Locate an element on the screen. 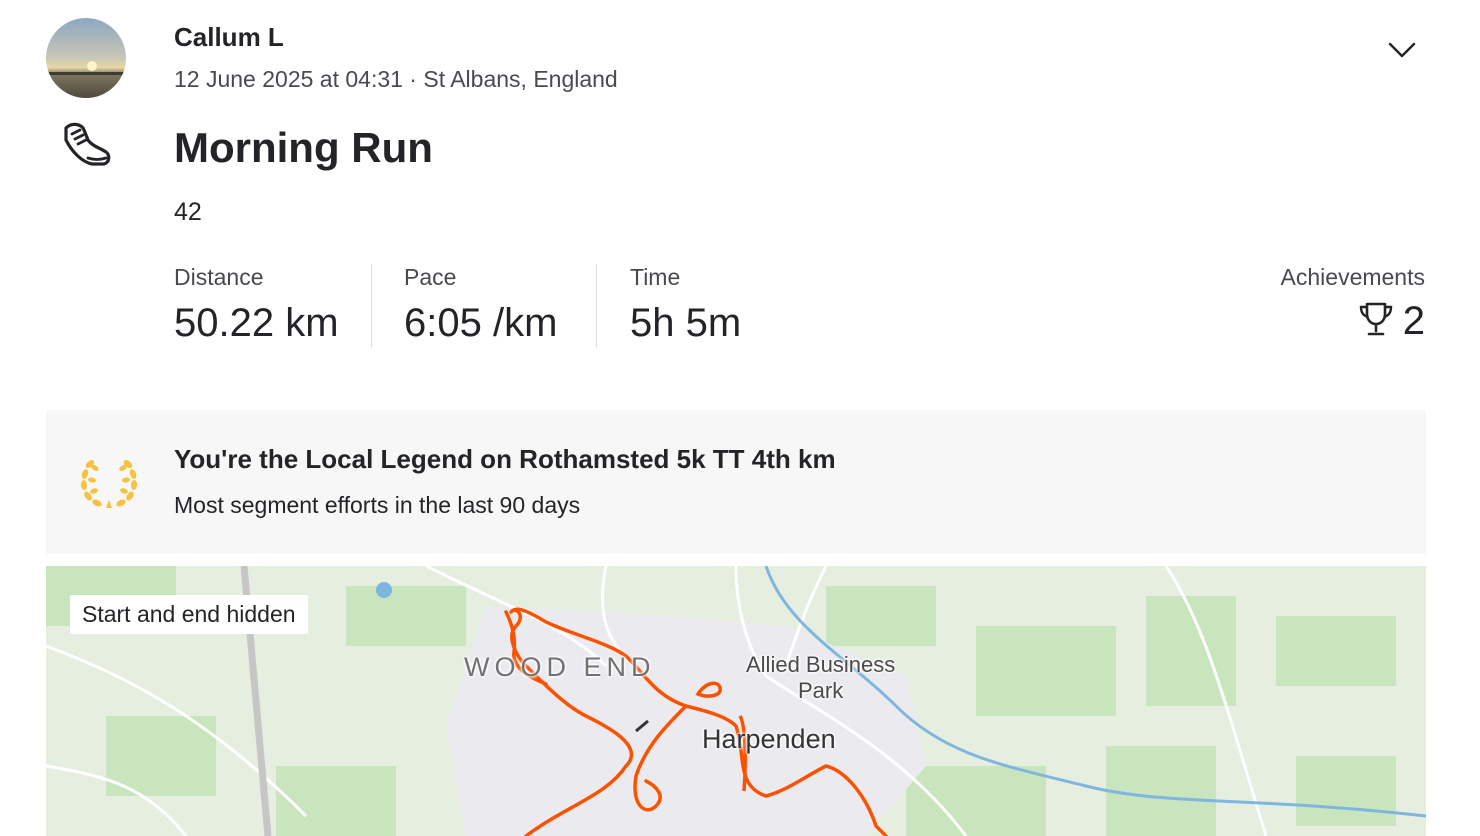 Image resolution: width=1480 pixels, height=836 pixels. achievements-count: 2 is located at coordinates (1413, 321).